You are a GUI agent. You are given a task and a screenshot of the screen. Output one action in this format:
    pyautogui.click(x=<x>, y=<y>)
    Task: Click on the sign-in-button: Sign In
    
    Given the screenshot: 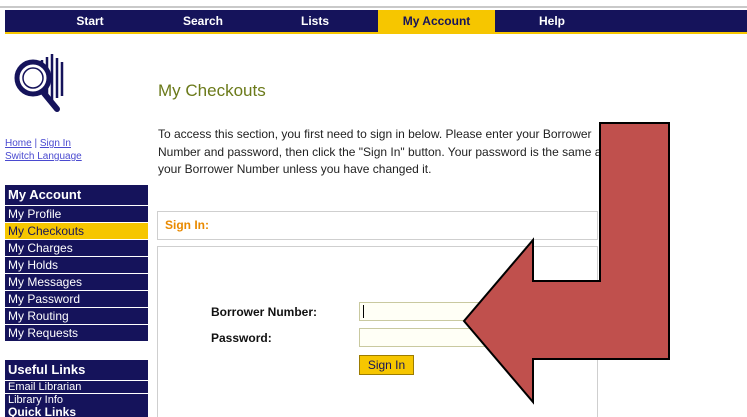 What is the action you would take?
    pyautogui.click(x=386, y=365)
    